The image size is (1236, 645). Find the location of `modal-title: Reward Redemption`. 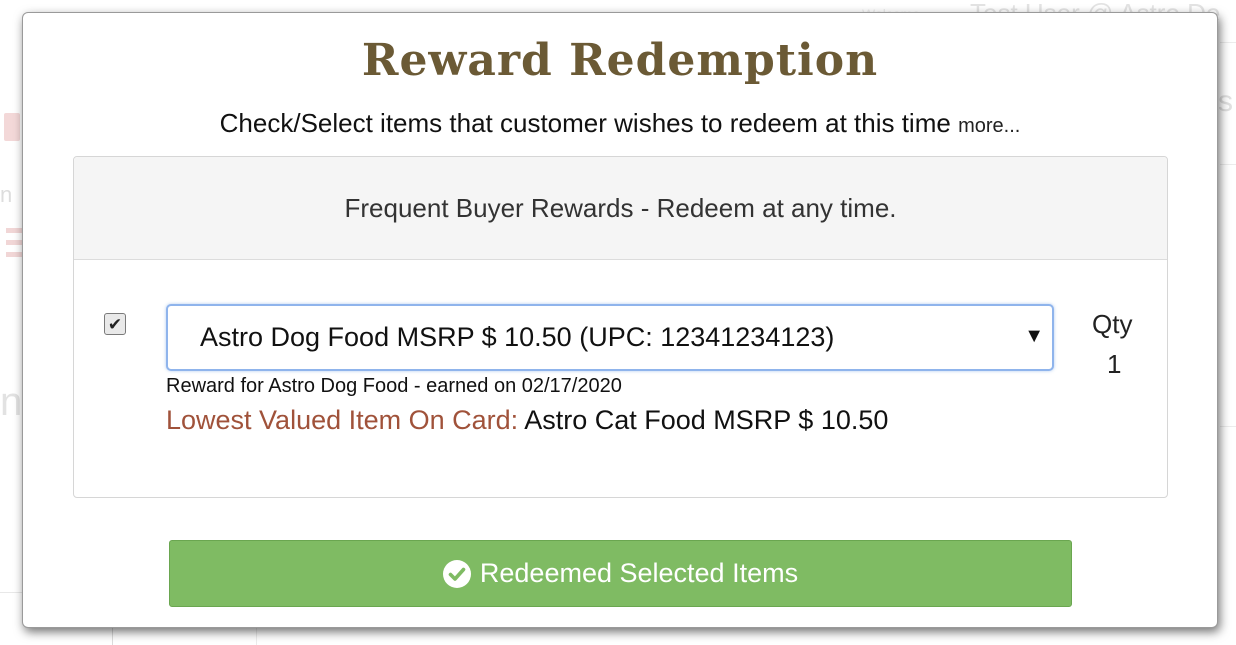

modal-title: Reward Redemption is located at coordinates (620, 60).